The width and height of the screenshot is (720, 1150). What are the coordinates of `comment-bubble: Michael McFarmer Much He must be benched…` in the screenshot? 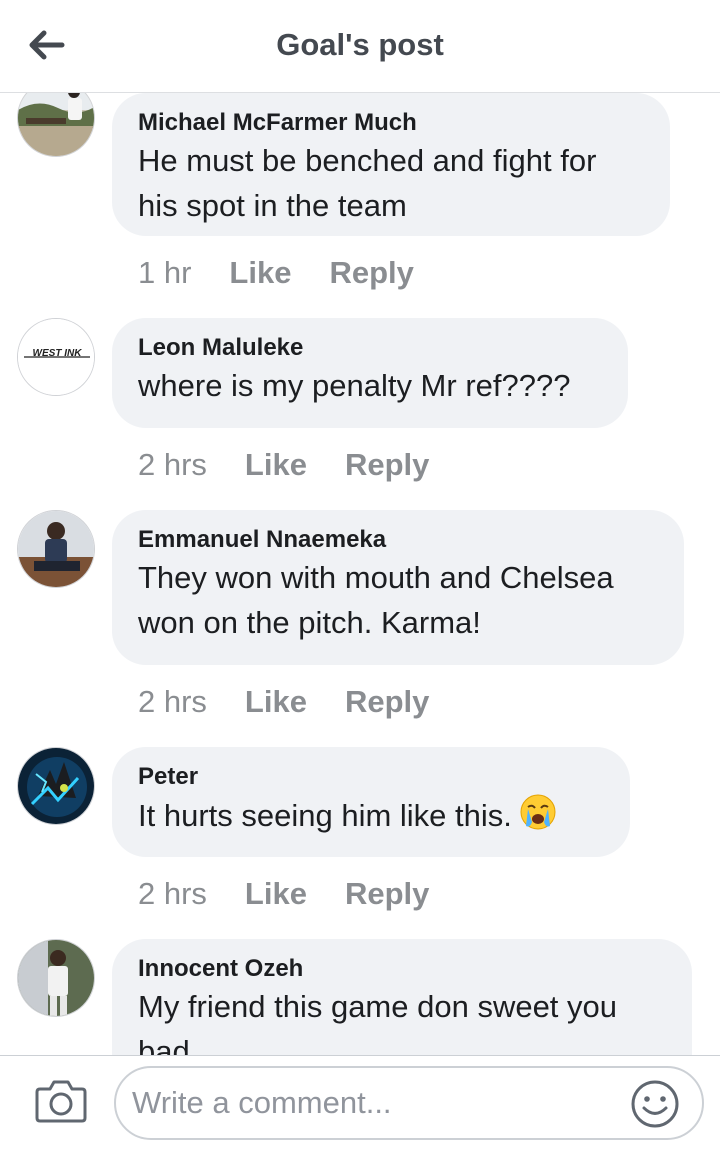 It's located at (391, 164).